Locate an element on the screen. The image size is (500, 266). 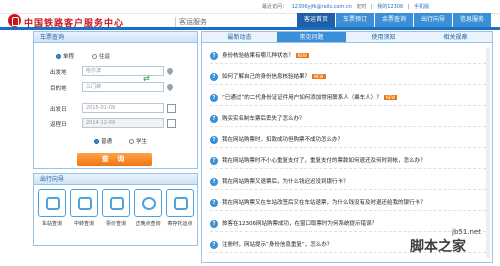
mobile-link: 手机版 is located at coordinates (421, 7).